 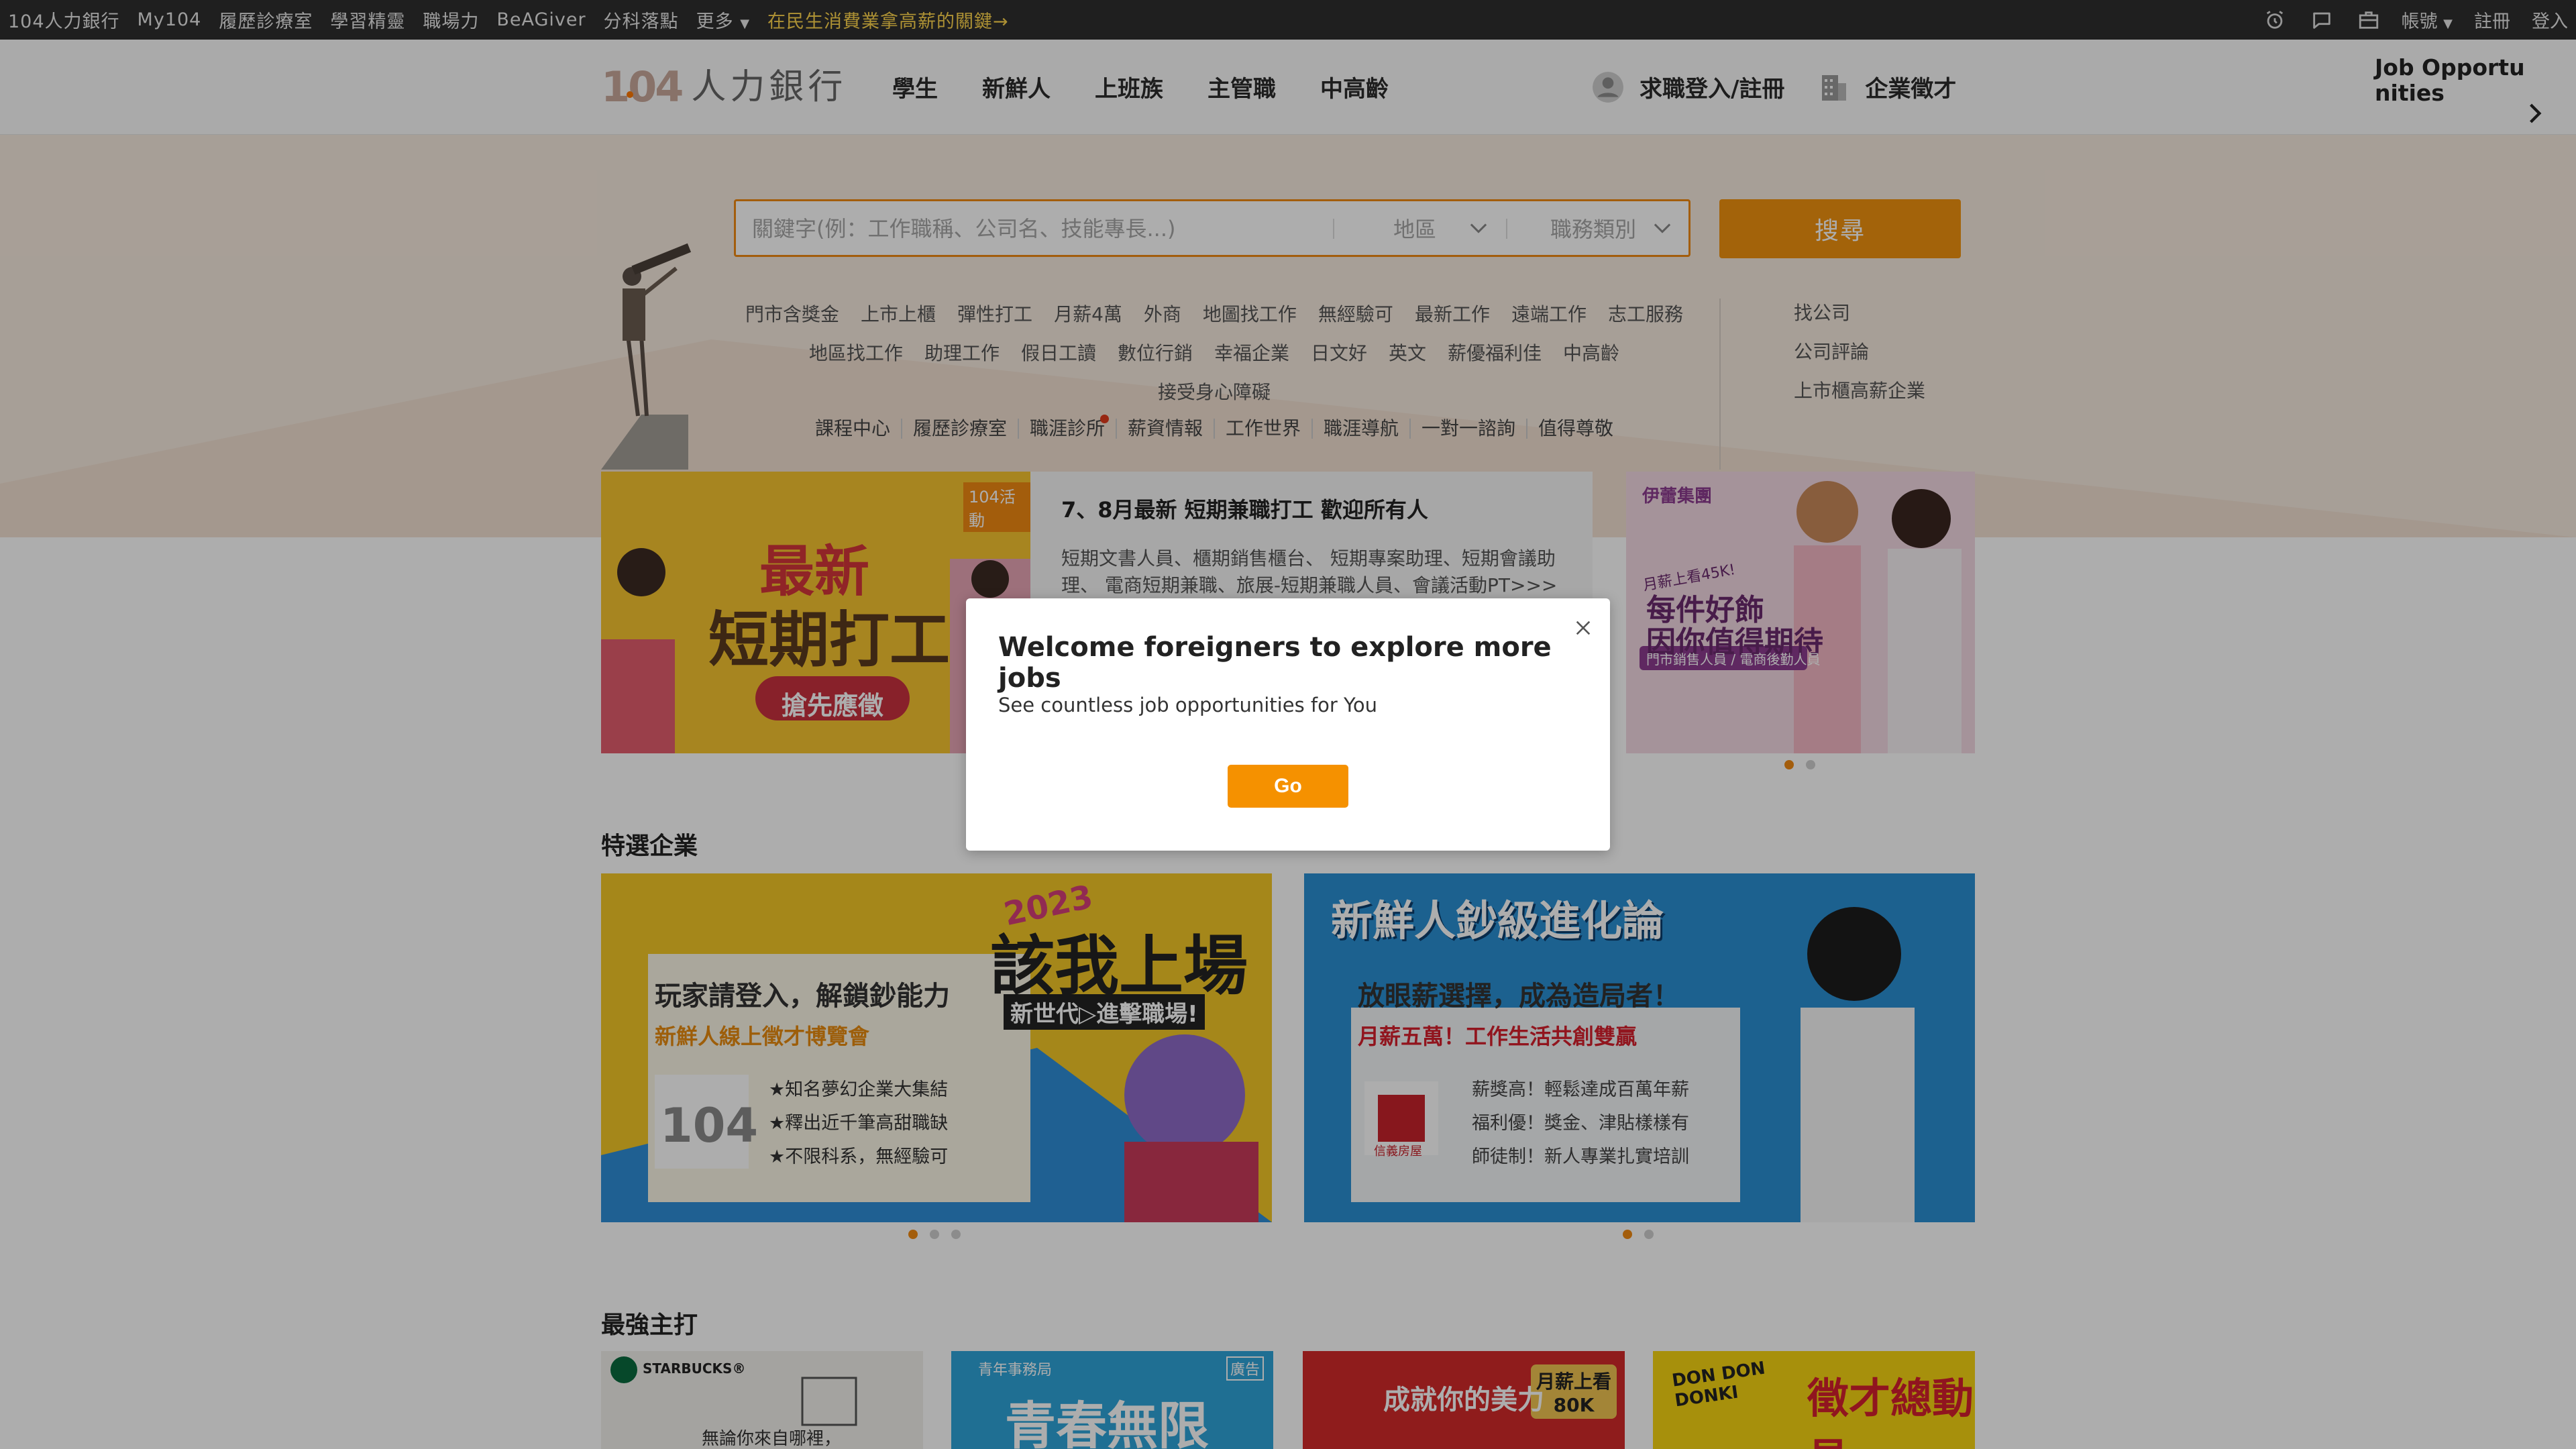 I want to click on go-button: Go, so click(x=1288, y=786).